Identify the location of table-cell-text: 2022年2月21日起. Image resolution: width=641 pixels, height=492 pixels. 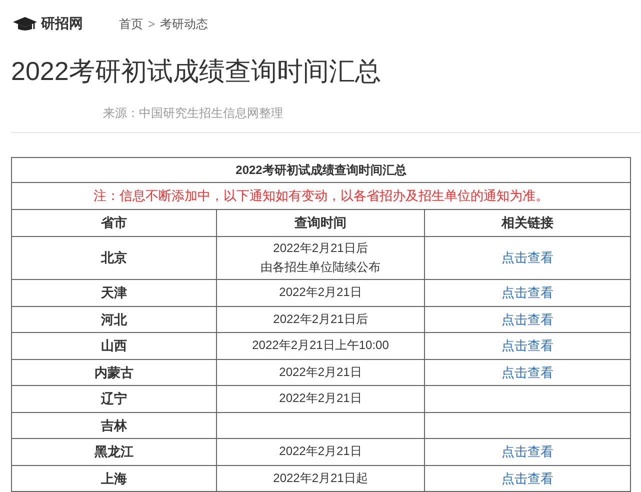
(320, 478).